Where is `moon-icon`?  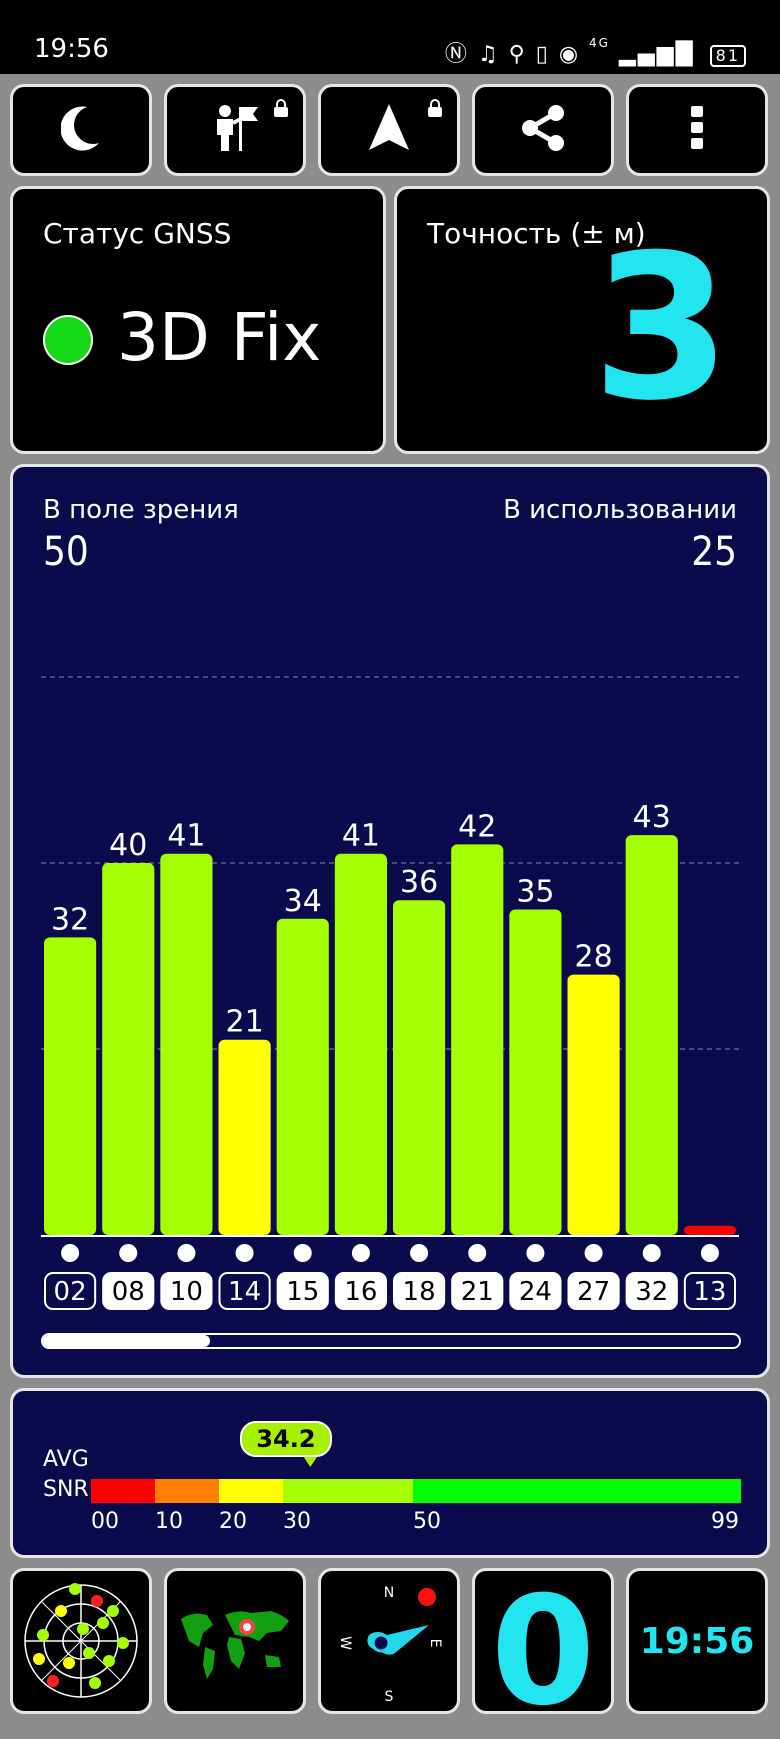
moon-icon is located at coordinates (80, 130).